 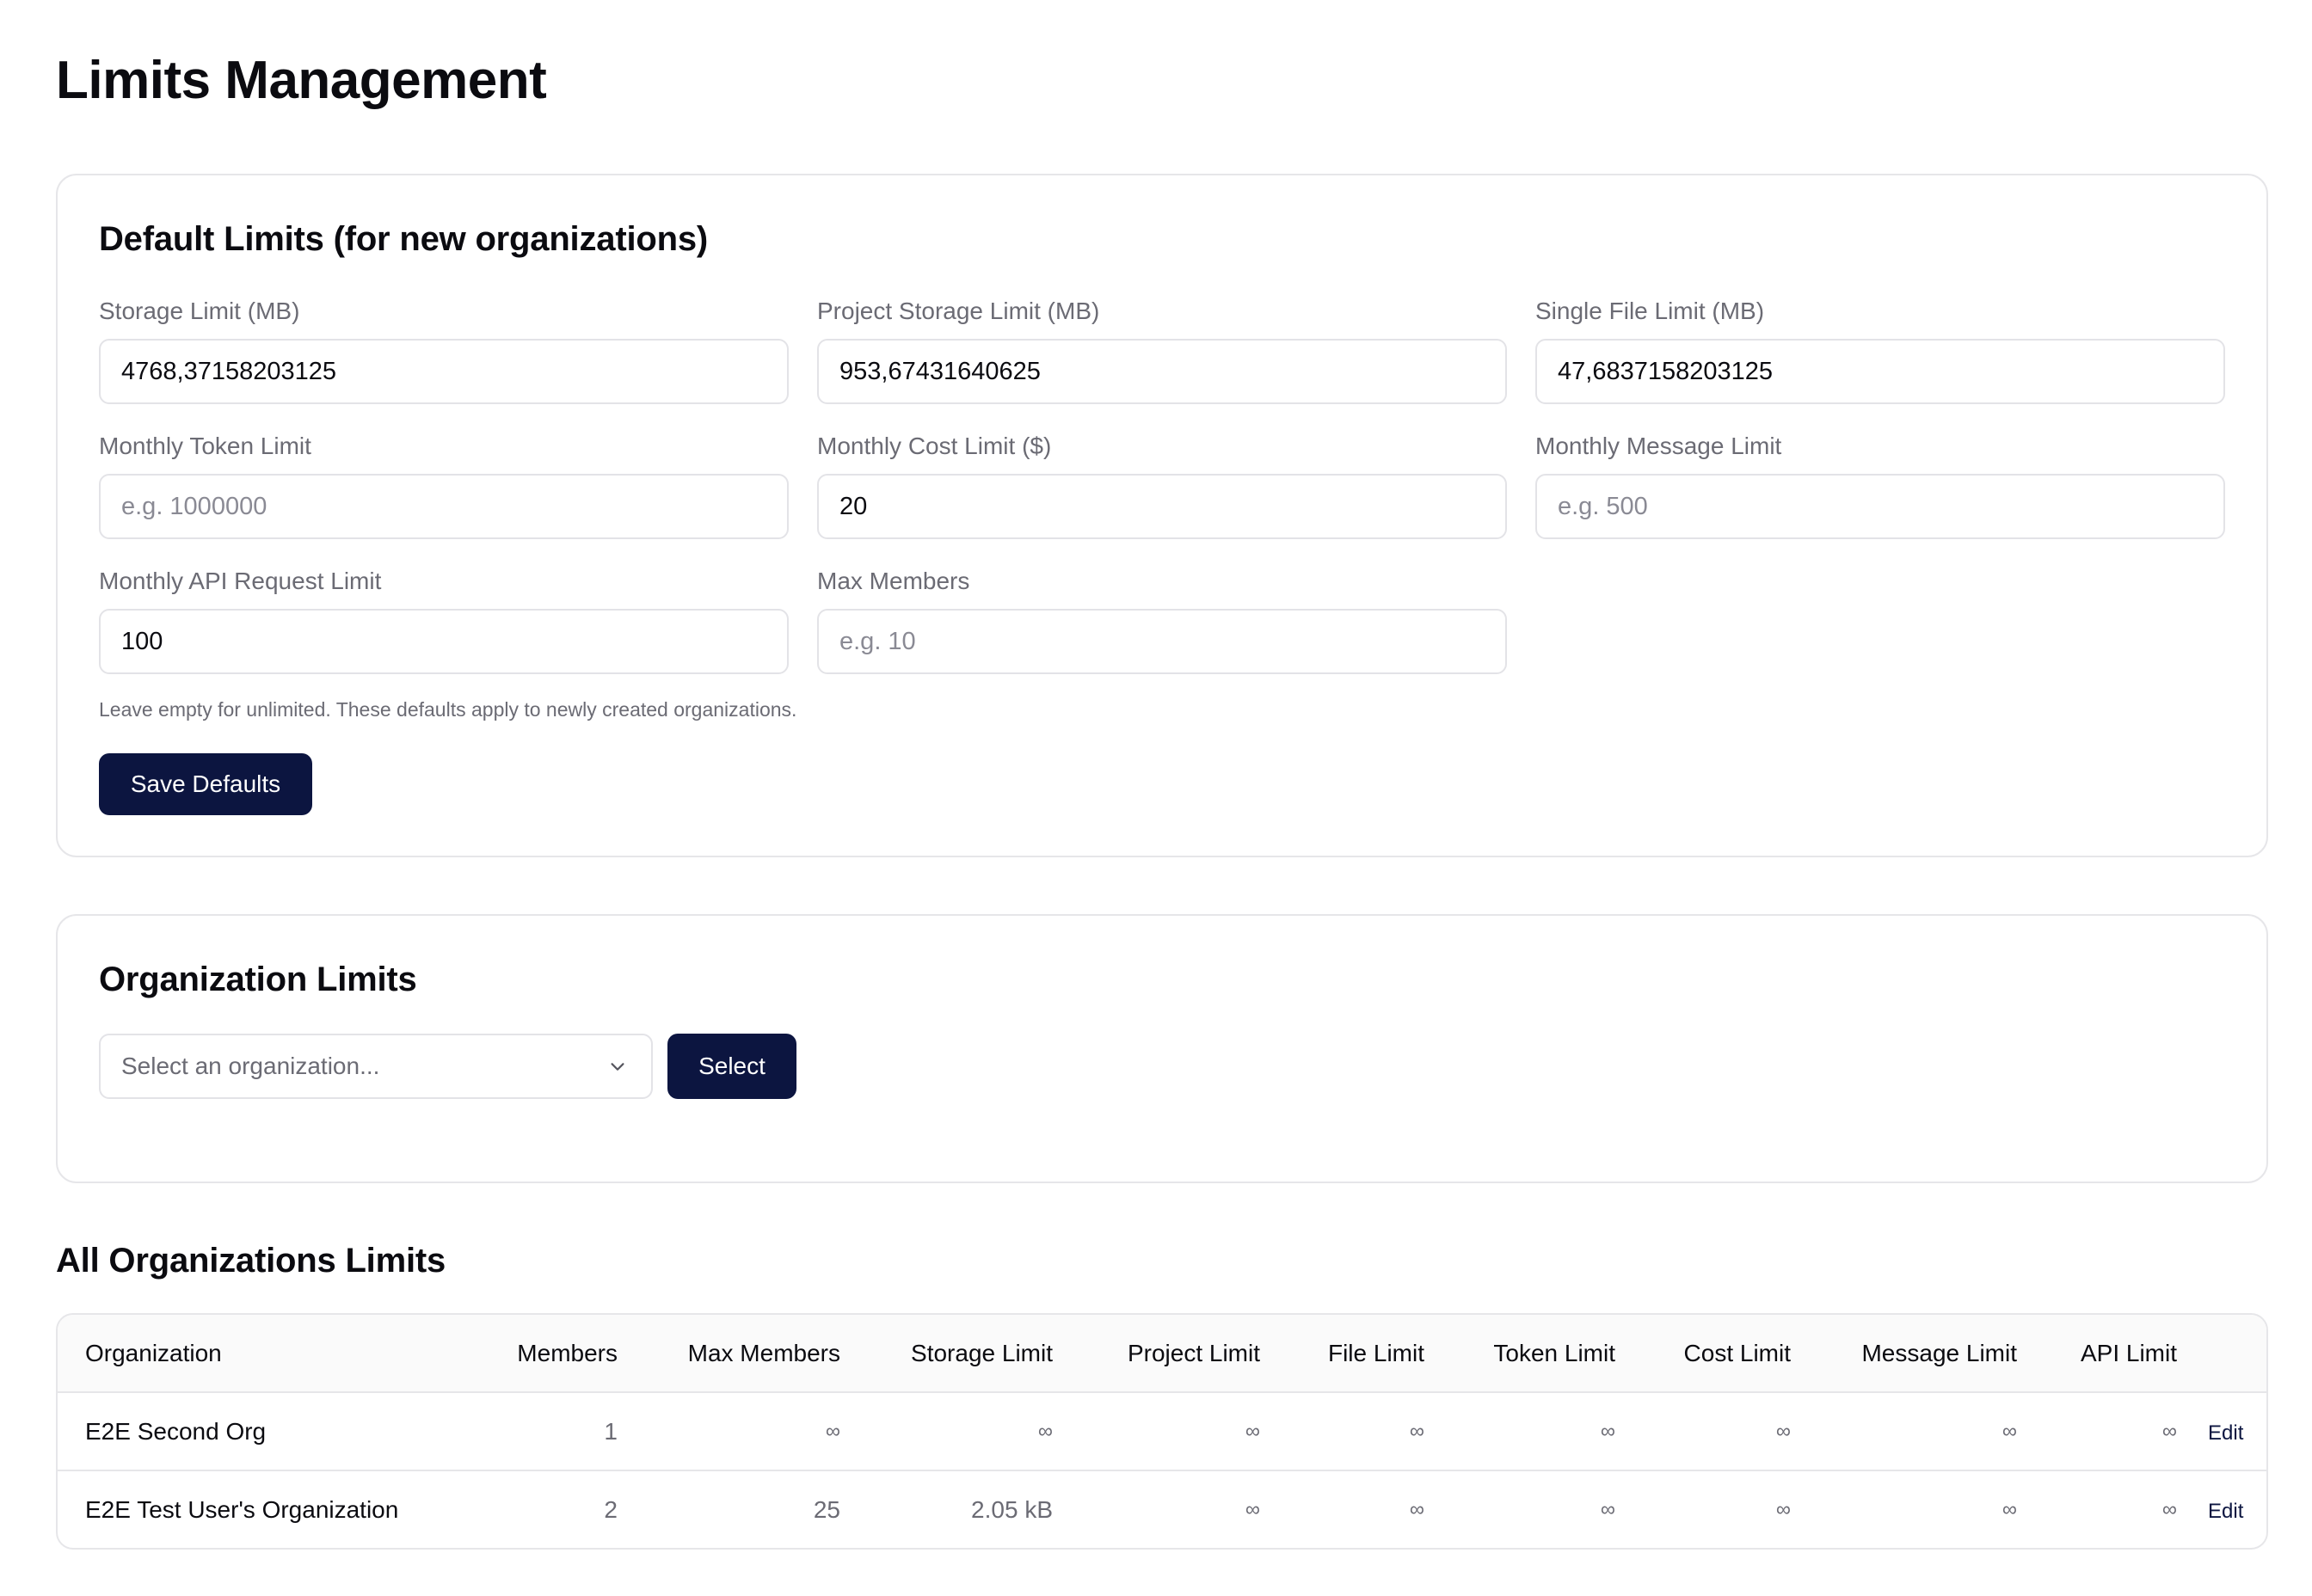 What do you see at coordinates (611, 1431) in the screenshot?
I see `members-cell: 1` at bounding box center [611, 1431].